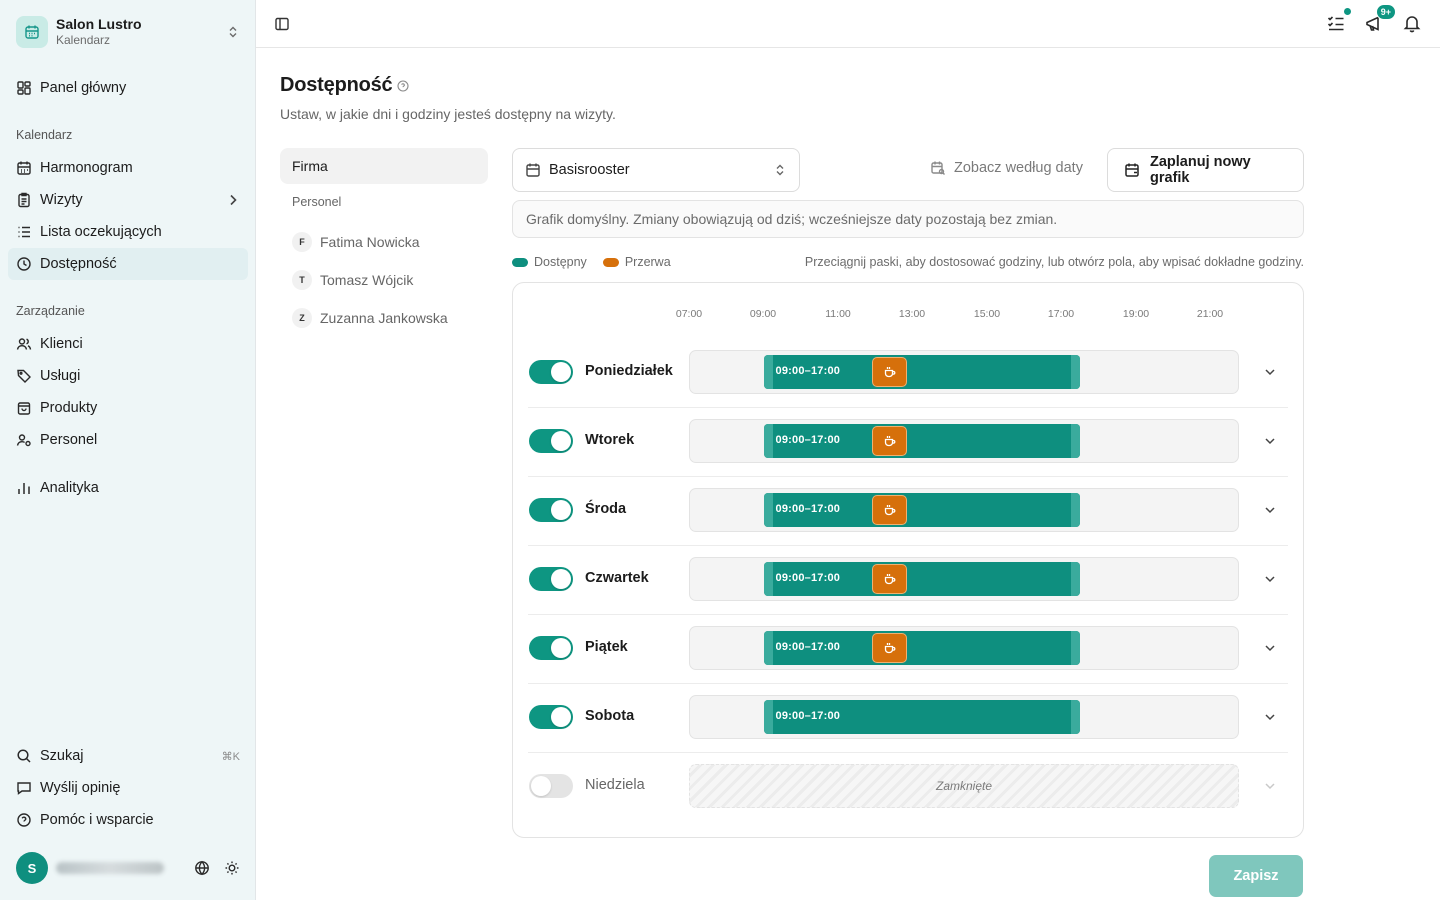 This screenshot has width=1440, height=900. Describe the element at coordinates (128, 820) in the screenshot. I see `sidebar-item-help: Pomóc i wsparcie` at that location.